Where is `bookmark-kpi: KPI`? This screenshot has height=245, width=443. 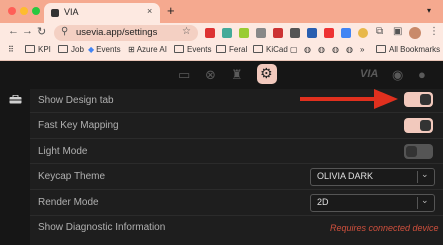 bookmark-kpi: KPI is located at coordinates (38, 49).